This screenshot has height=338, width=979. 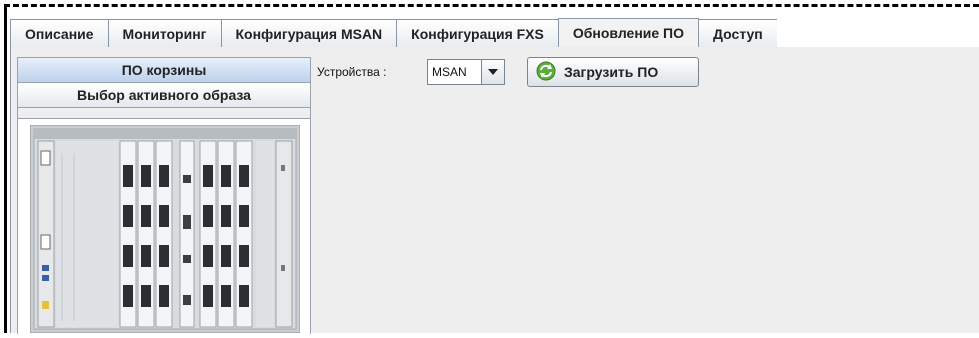 I want to click on tab-fxs-config: Конфигурация FXS, so click(x=477, y=33).